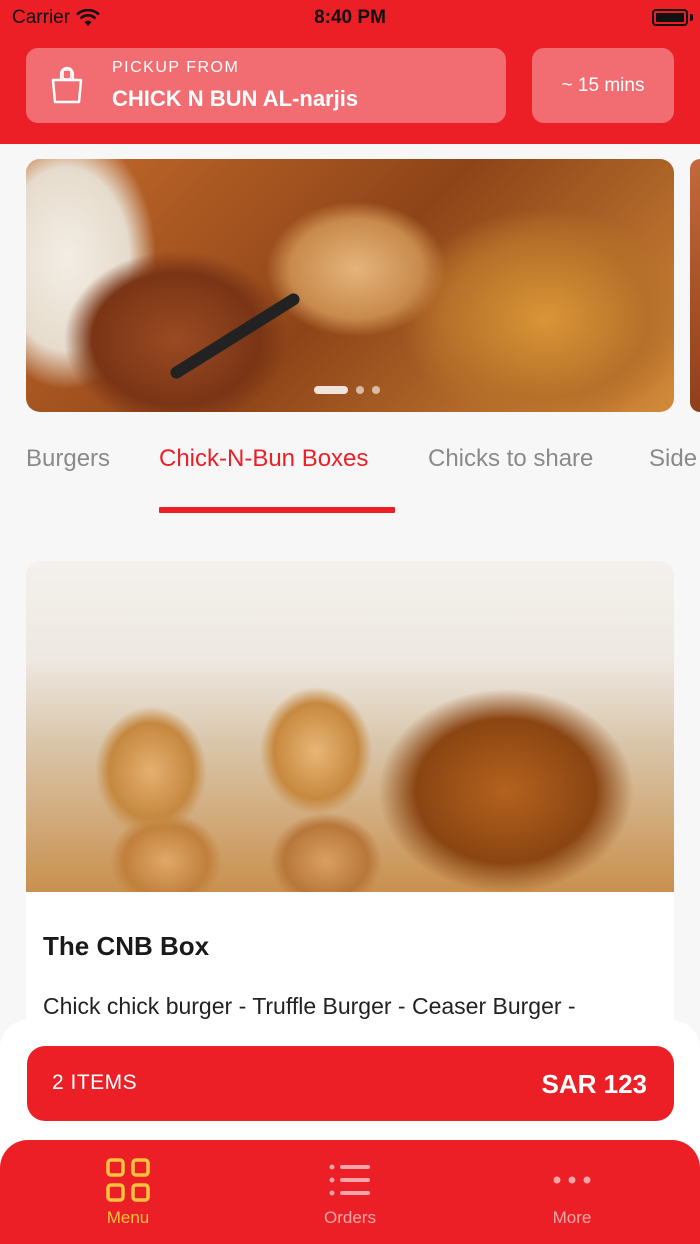 This screenshot has height=1244, width=700. Describe the element at coordinates (350, 1083) in the screenshot. I see `view-cart-button: 2 ITEMS SAR 123` at that location.